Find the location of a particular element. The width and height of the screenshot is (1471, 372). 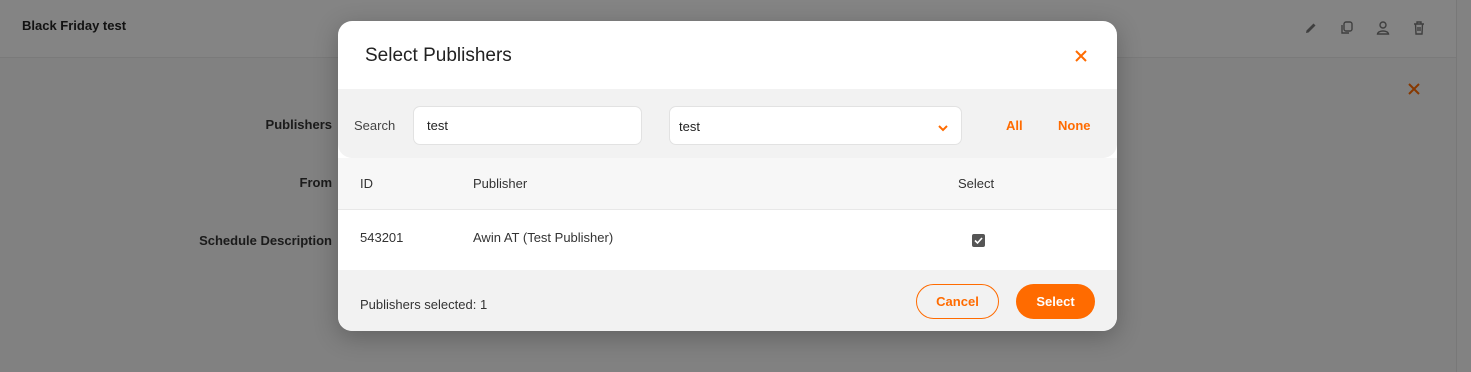

table-header: ID Publisher Select is located at coordinates (727, 184).